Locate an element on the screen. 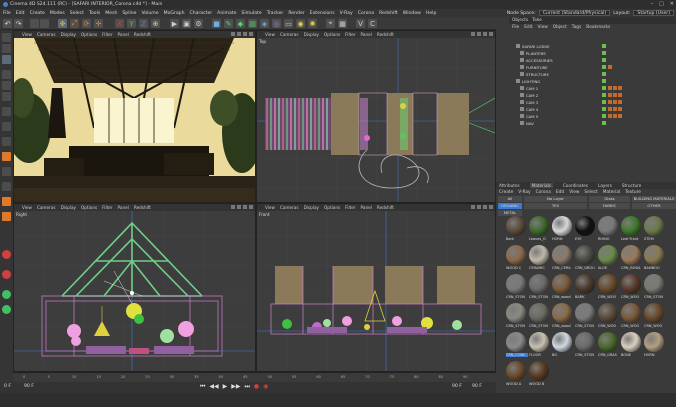  corona-icon: C is located at coordinates (372, 23).